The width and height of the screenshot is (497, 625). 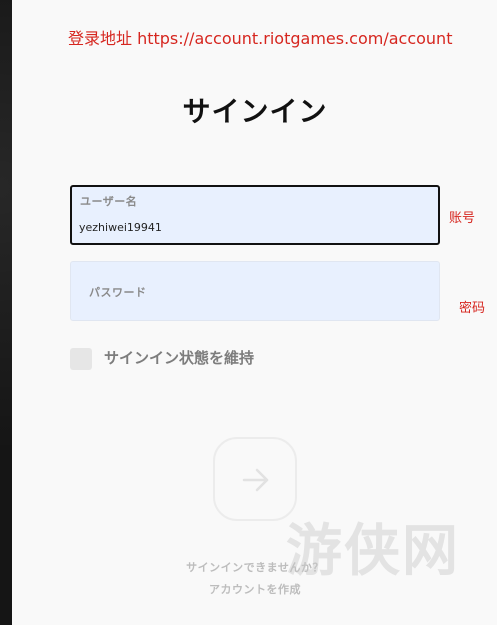 What do you see at coordinates (373, 551) in the screenshot?
I see `watermark-logo: 游侠网` at bounding box center [373, 551].